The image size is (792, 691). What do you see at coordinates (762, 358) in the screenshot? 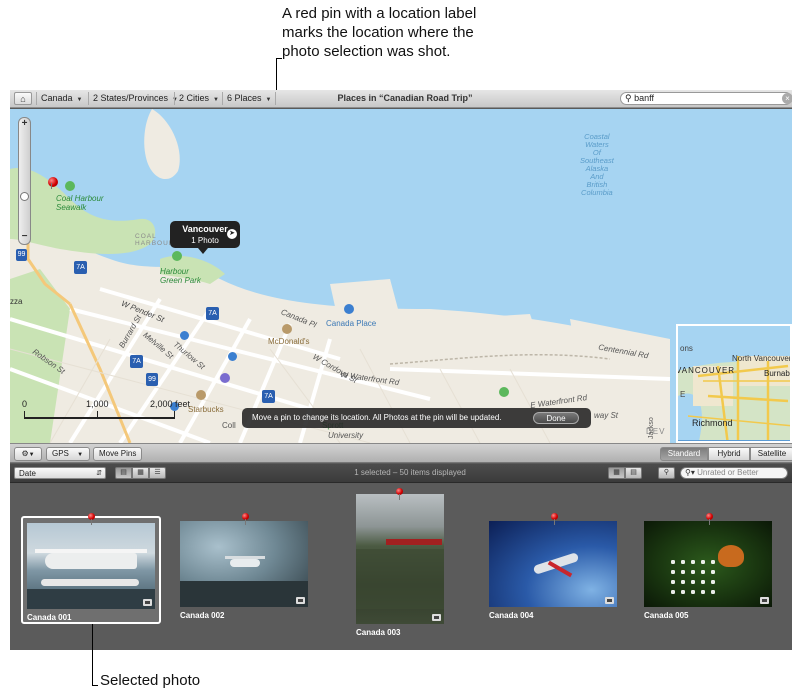
I see `inset-north-vancouver-label: North Vancouver` at bounding box center [762, 358].